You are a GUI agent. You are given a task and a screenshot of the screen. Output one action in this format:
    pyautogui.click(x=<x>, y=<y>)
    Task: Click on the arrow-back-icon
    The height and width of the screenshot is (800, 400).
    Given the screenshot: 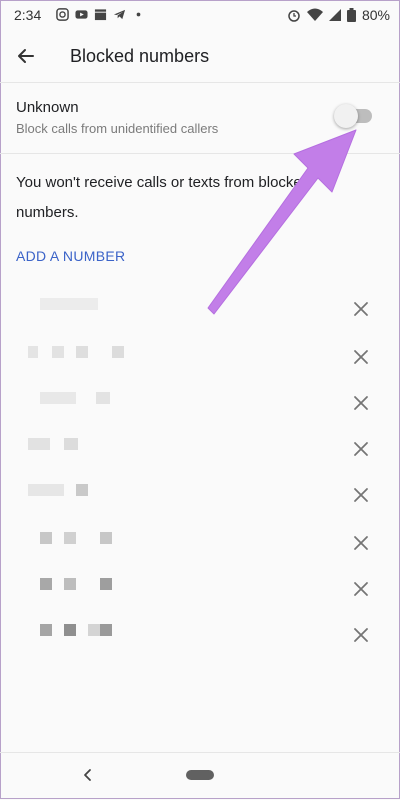 What is the action you would take?
    pyautogui.click(x=26, y=56)
    